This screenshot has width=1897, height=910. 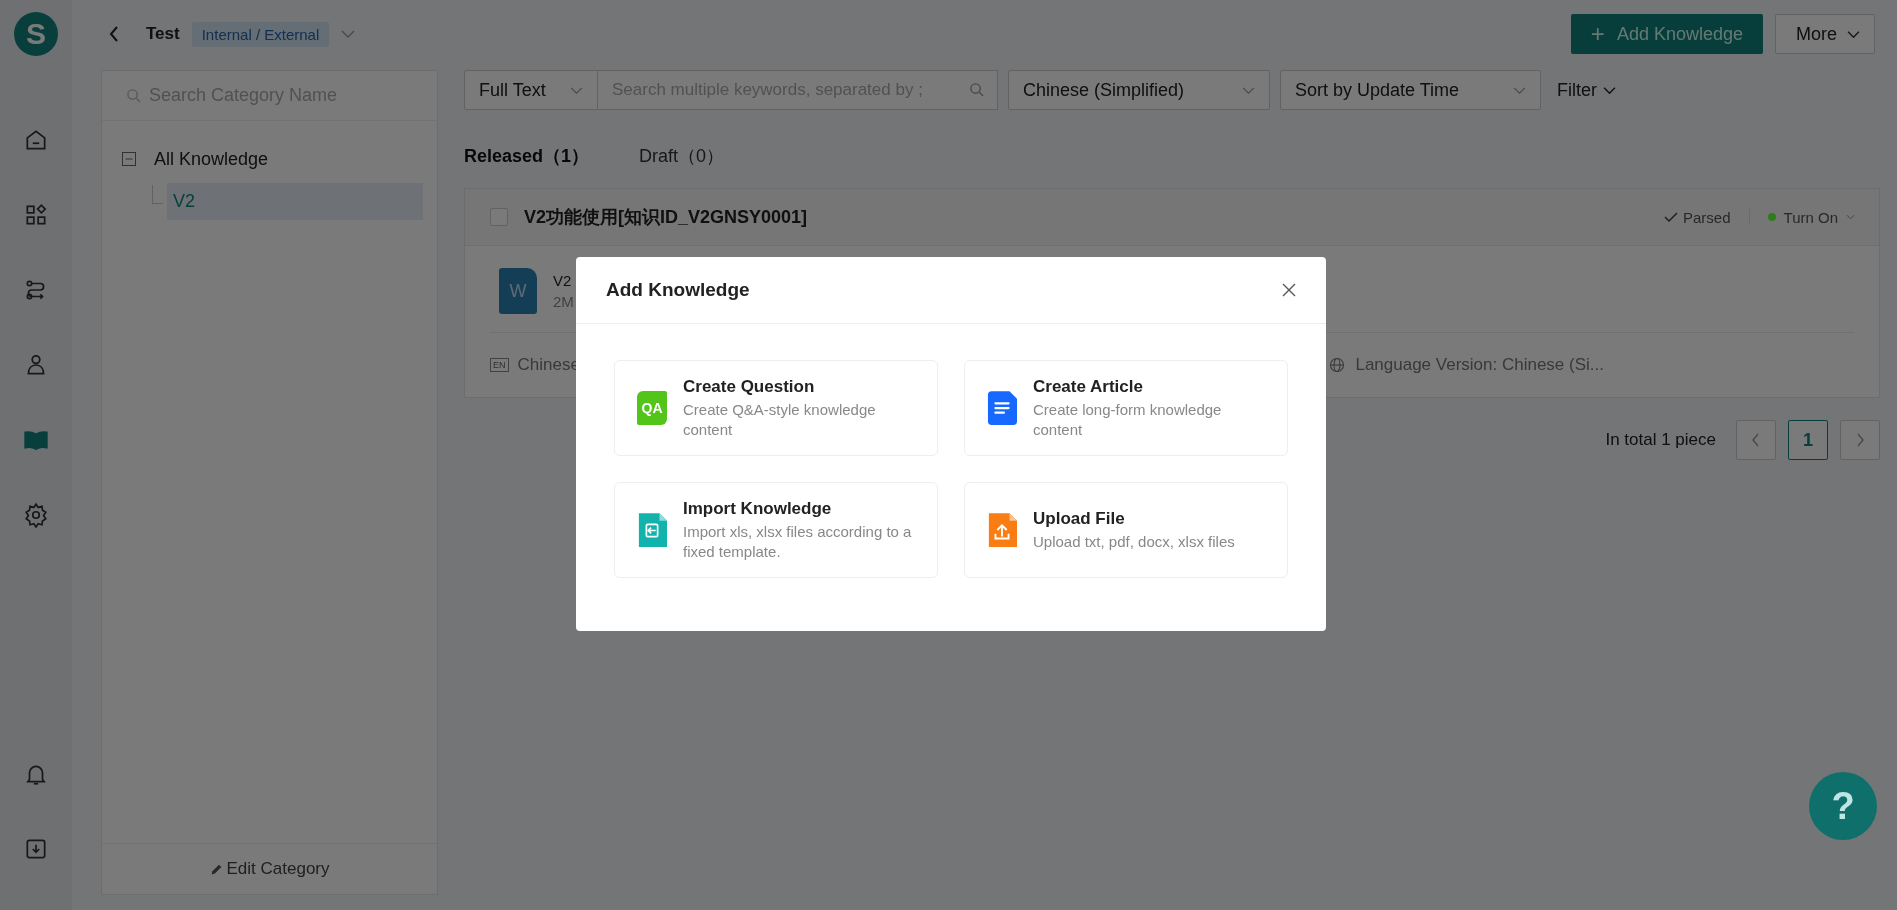 I want to click on checkbox, so click(x=499, y=217).